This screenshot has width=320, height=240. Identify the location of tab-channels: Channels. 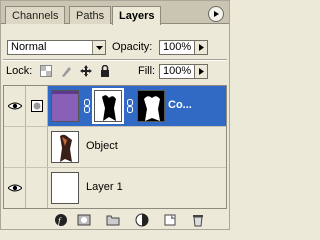
(35, 15).